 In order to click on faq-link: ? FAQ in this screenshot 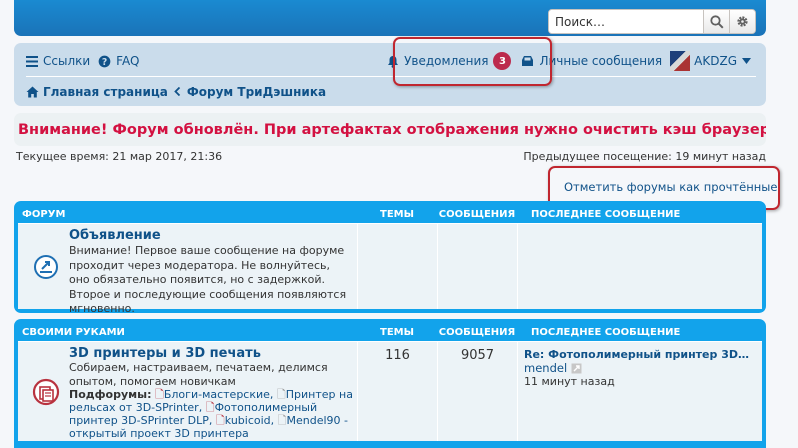, I will do `click(118, 61)`.